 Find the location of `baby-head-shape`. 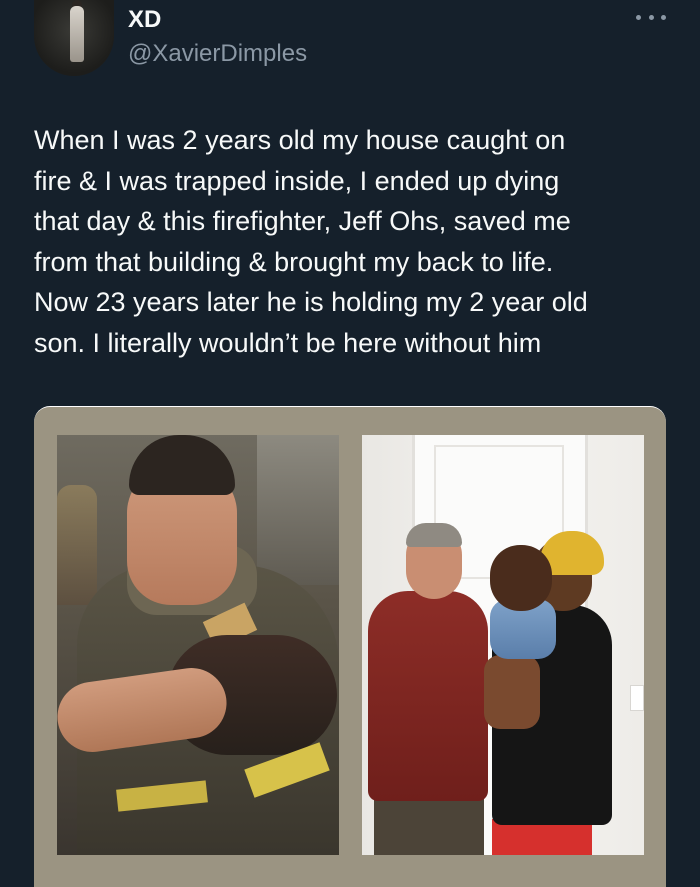

baby-head-shape is located at coordinates (521, 578).